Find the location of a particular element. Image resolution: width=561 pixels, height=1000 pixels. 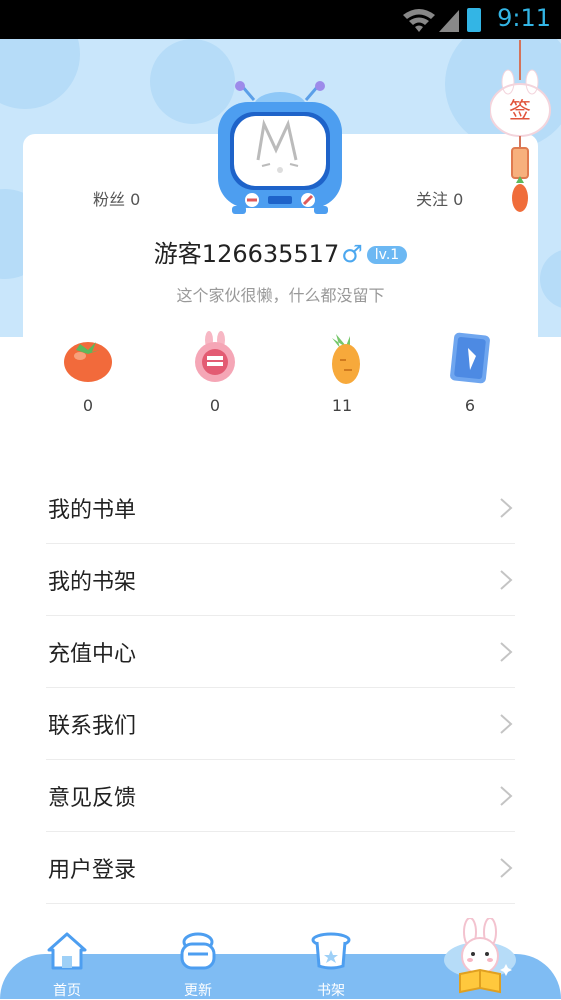

tab-mine is located at coordinates (480, 958).